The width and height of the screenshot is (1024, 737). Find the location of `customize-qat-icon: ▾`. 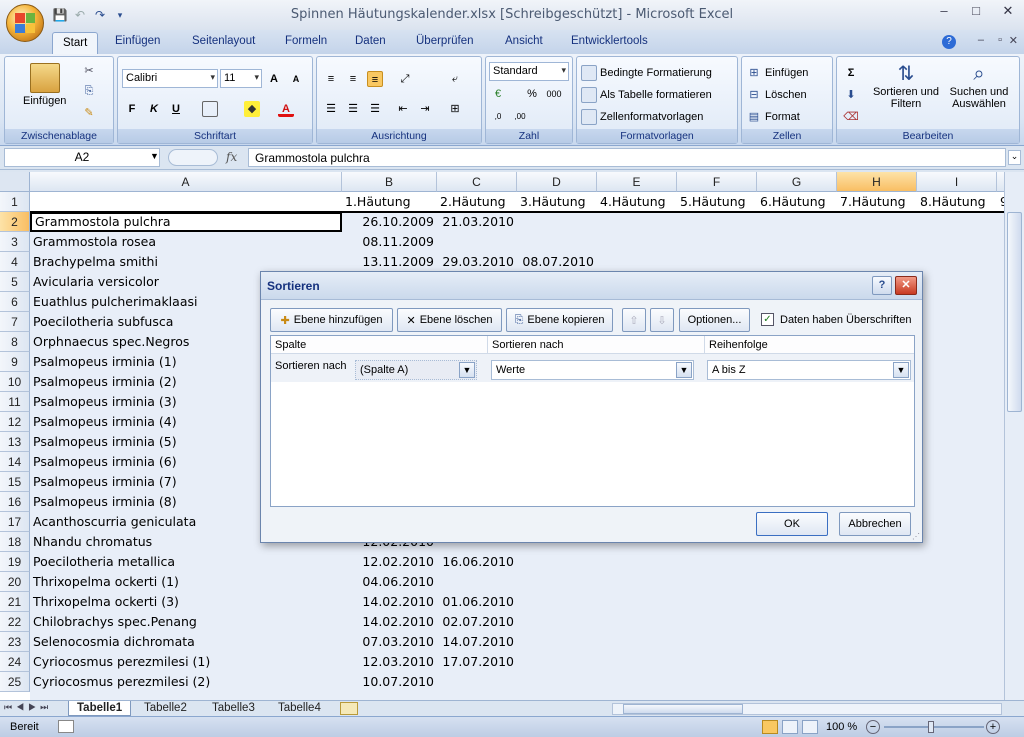

customize-qat-icon: ▾ is located at coordinates (120, 15).